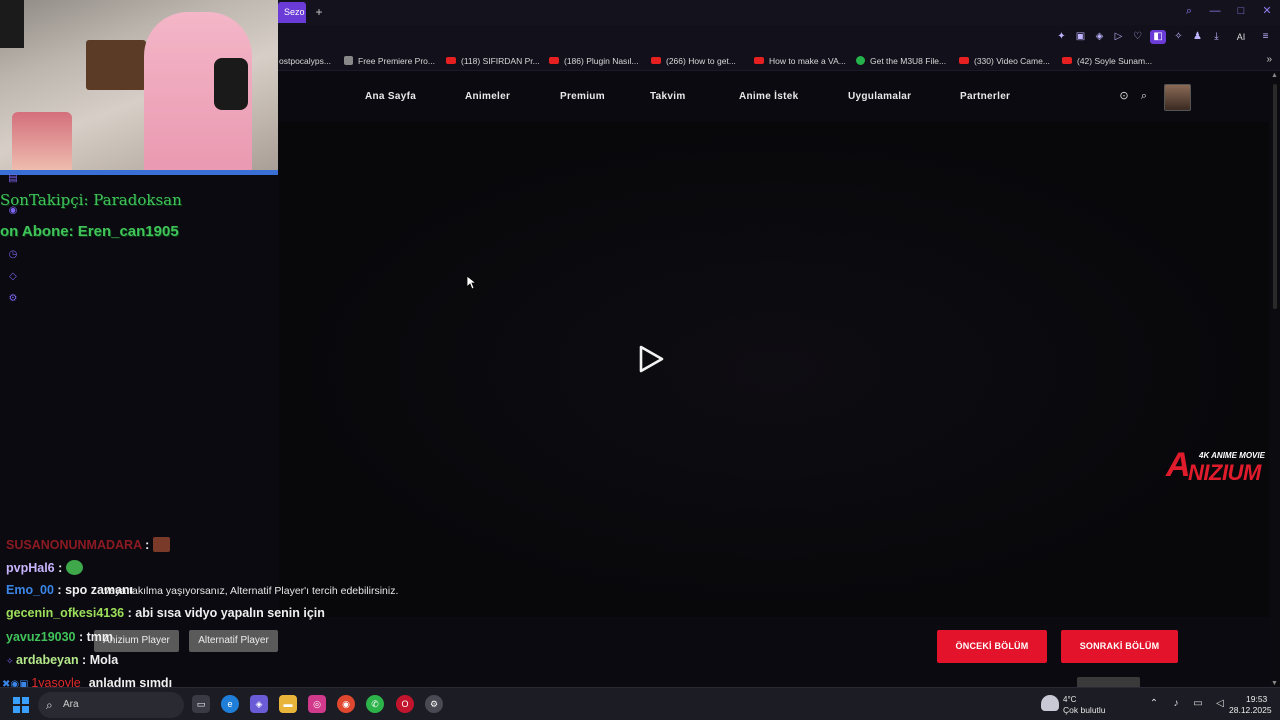  I want to click on scroll-down-icon: ▼, so click(1274, 683).